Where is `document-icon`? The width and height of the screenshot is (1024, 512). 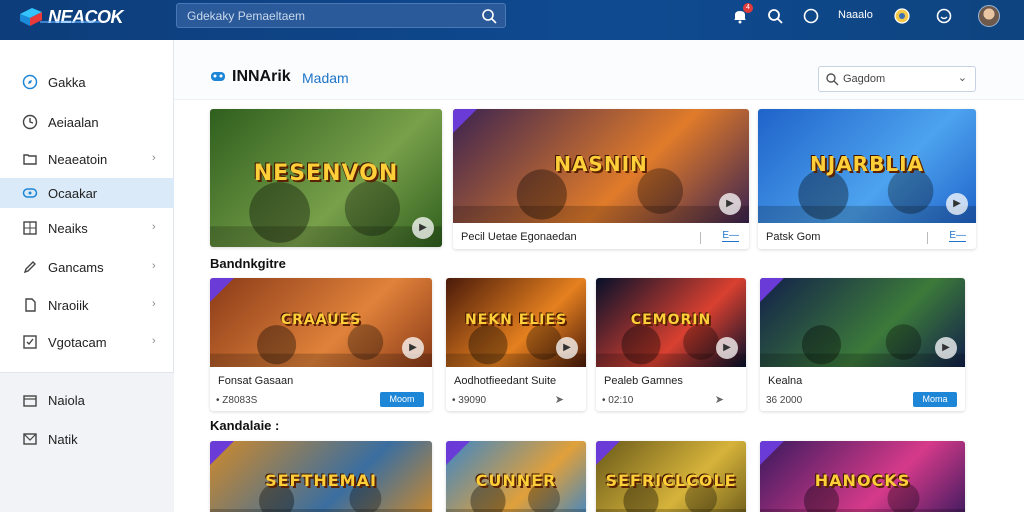 document-icon is located at coordinates (30, 305).